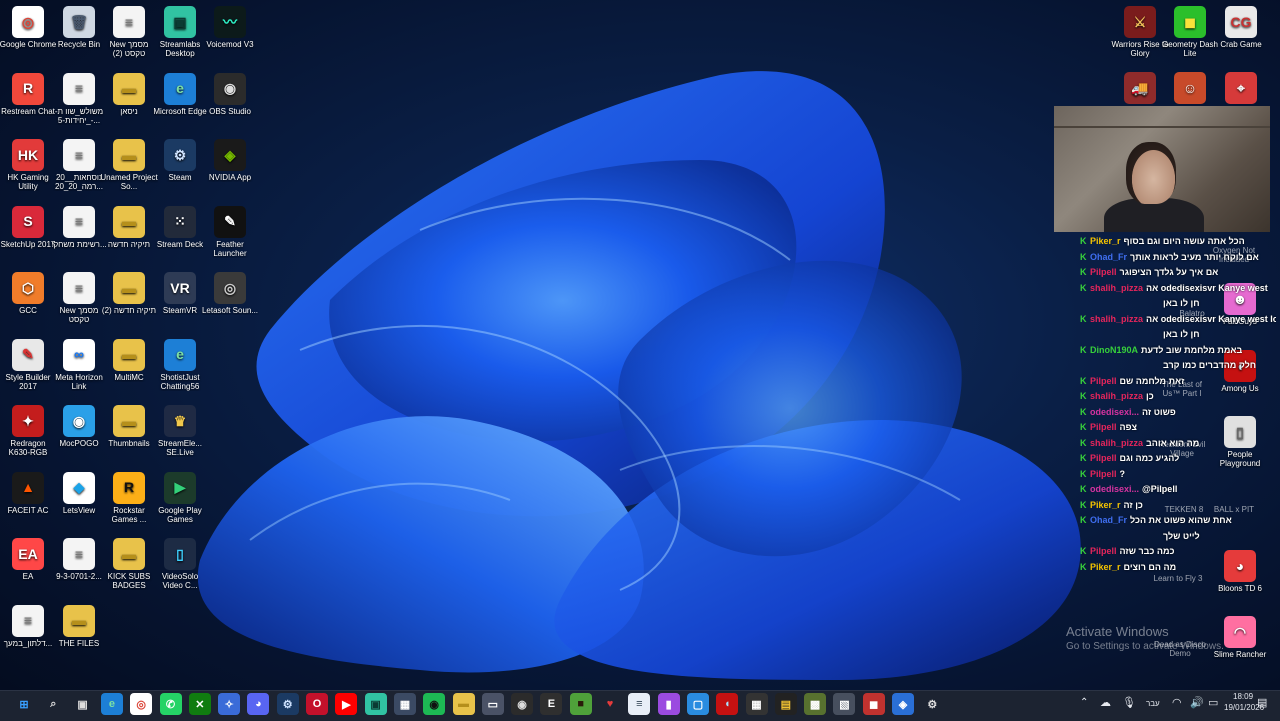 The width and height of the screenshot is (1280, 721). I want to click on chat-text: אם לוקח יותר מעיב לראות אותך, so click(1194, 256).